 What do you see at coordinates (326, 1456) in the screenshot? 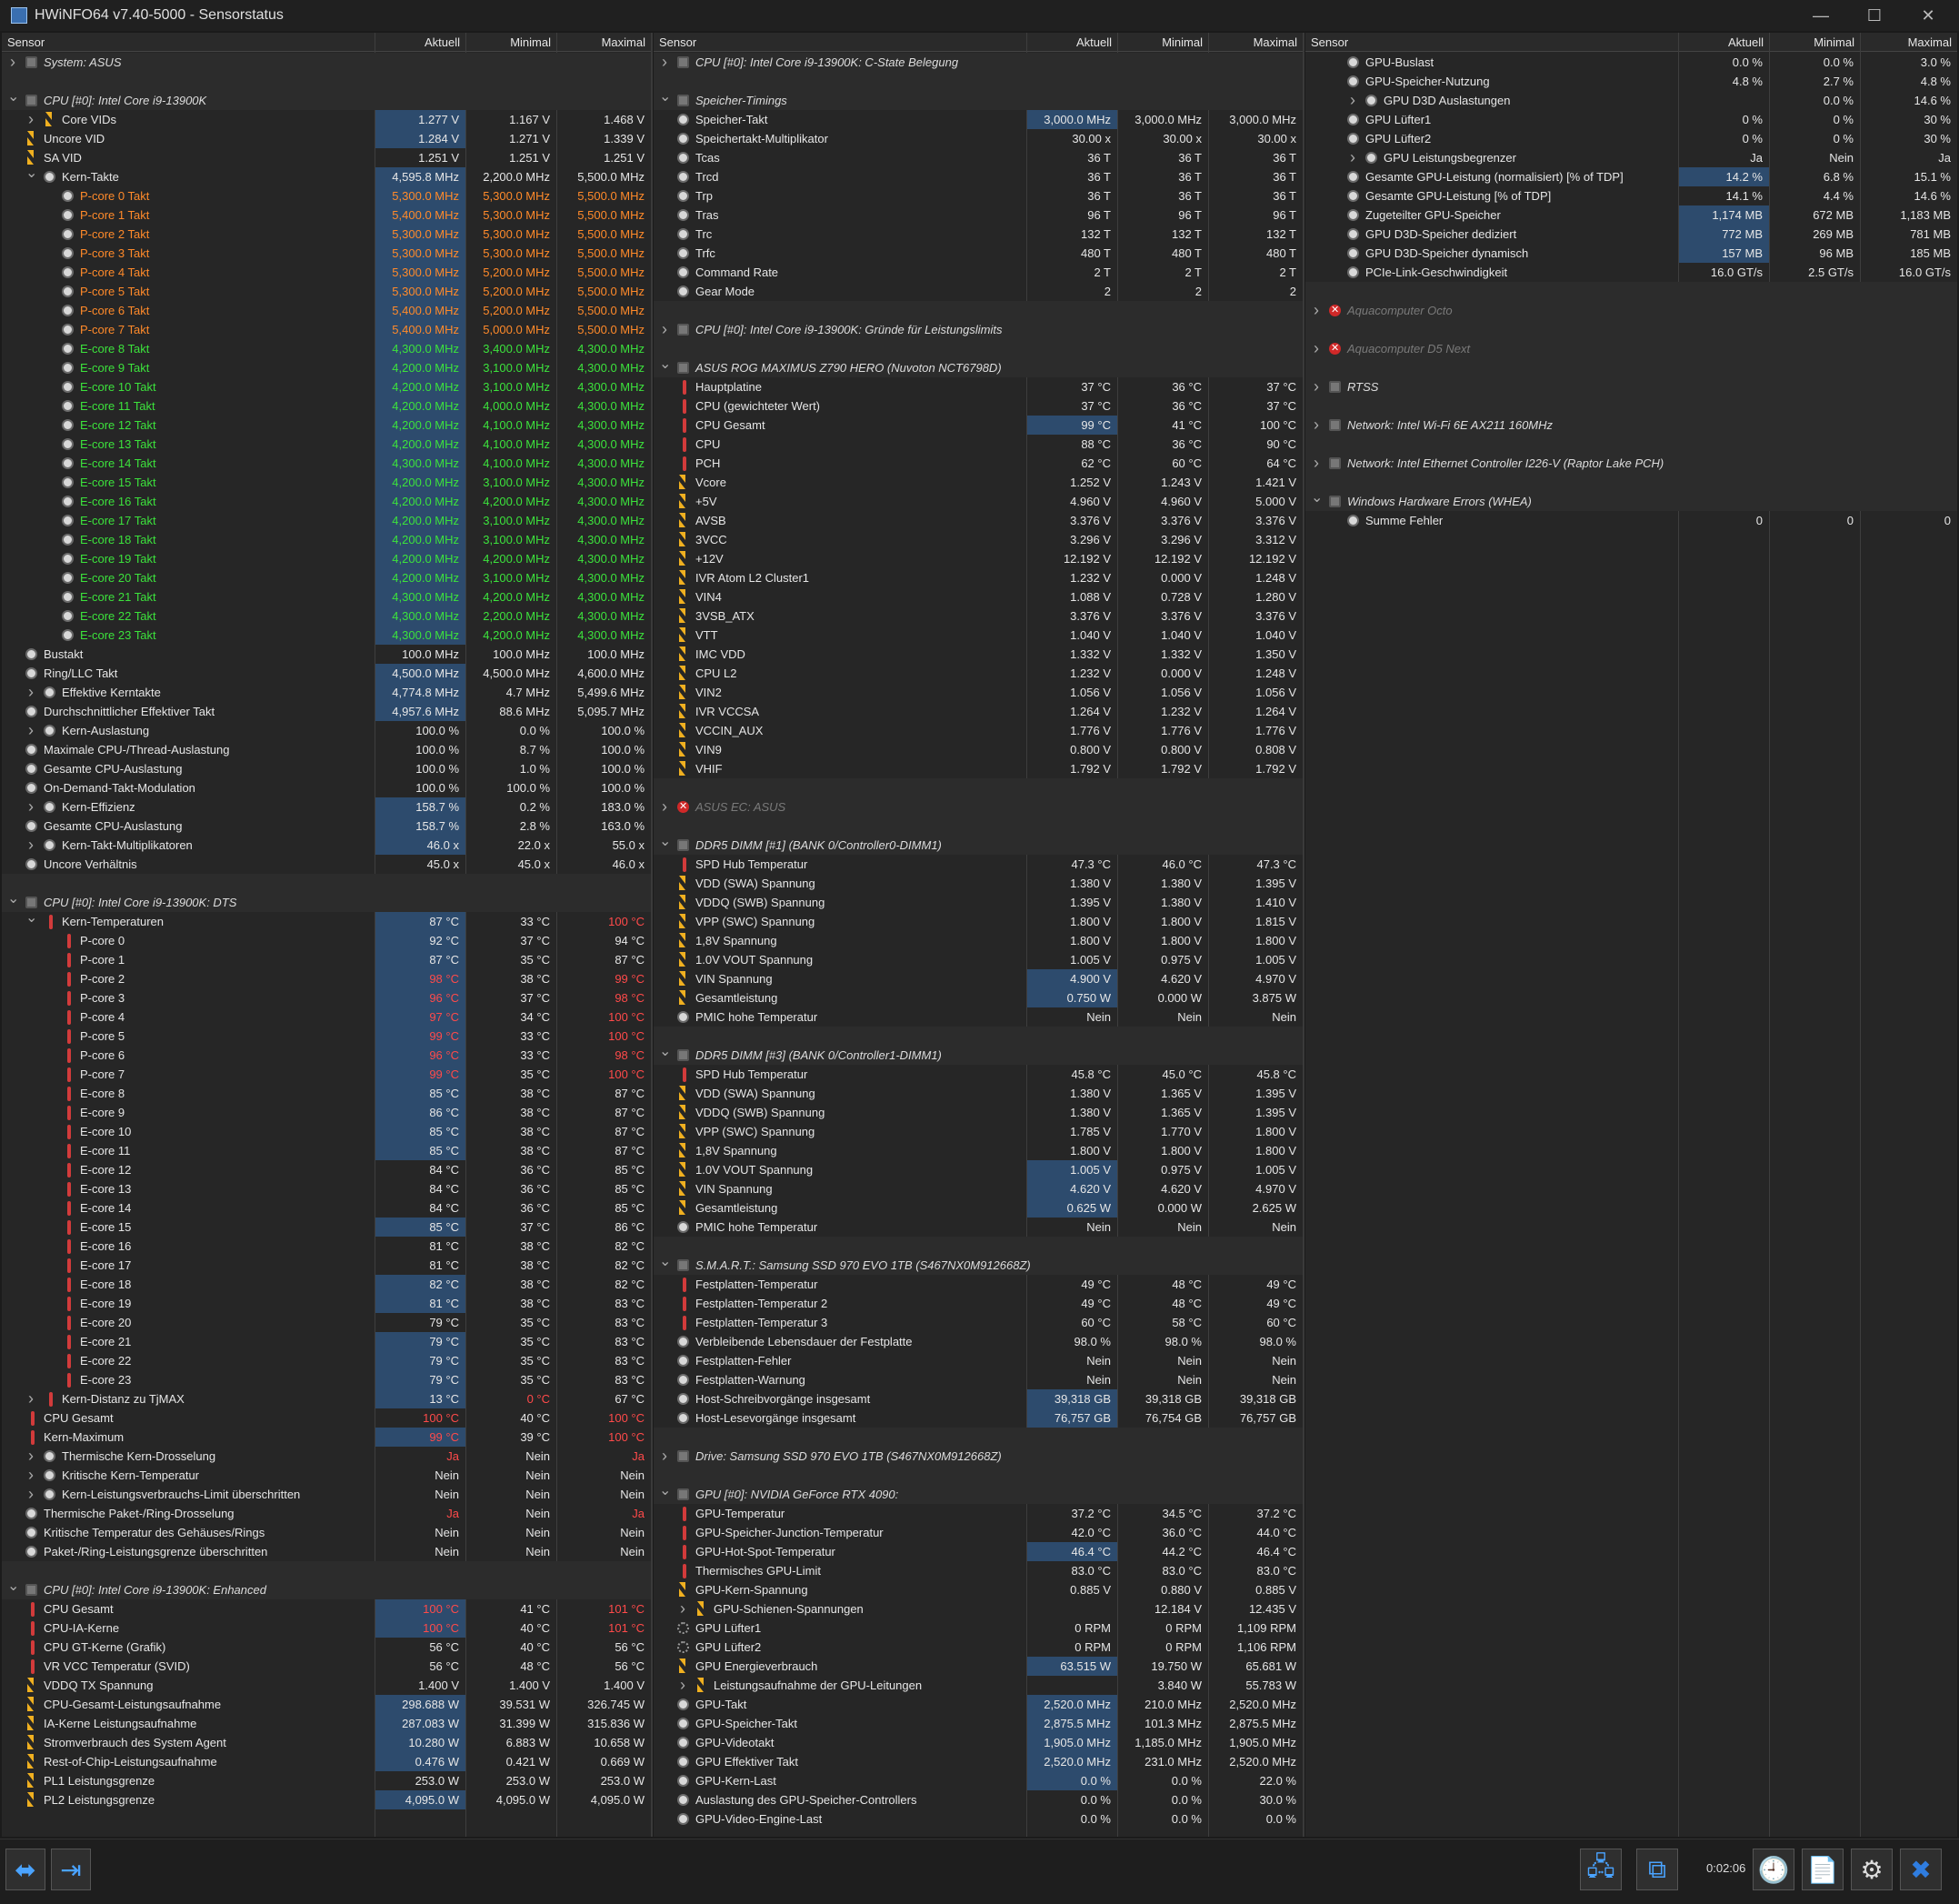
I see `sensor-row: › Thermische Kern-Drosselung Ja Nein Ja` at bounding box center [326, 1456].